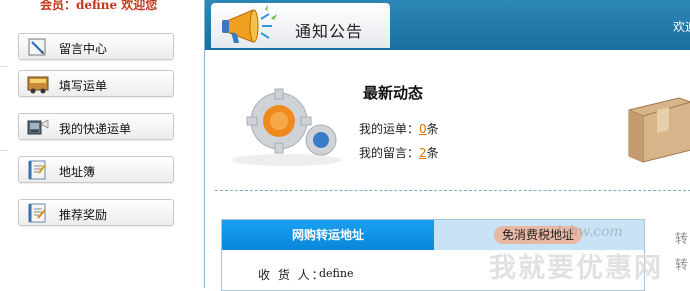  Describe the element at coordinates (38, 85) in the screenshot. I see `truck-icon` at that location.